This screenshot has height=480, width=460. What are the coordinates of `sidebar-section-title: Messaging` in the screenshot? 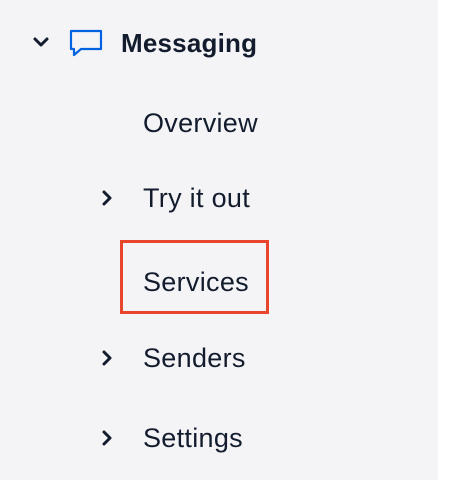 It's located at (189, 43).